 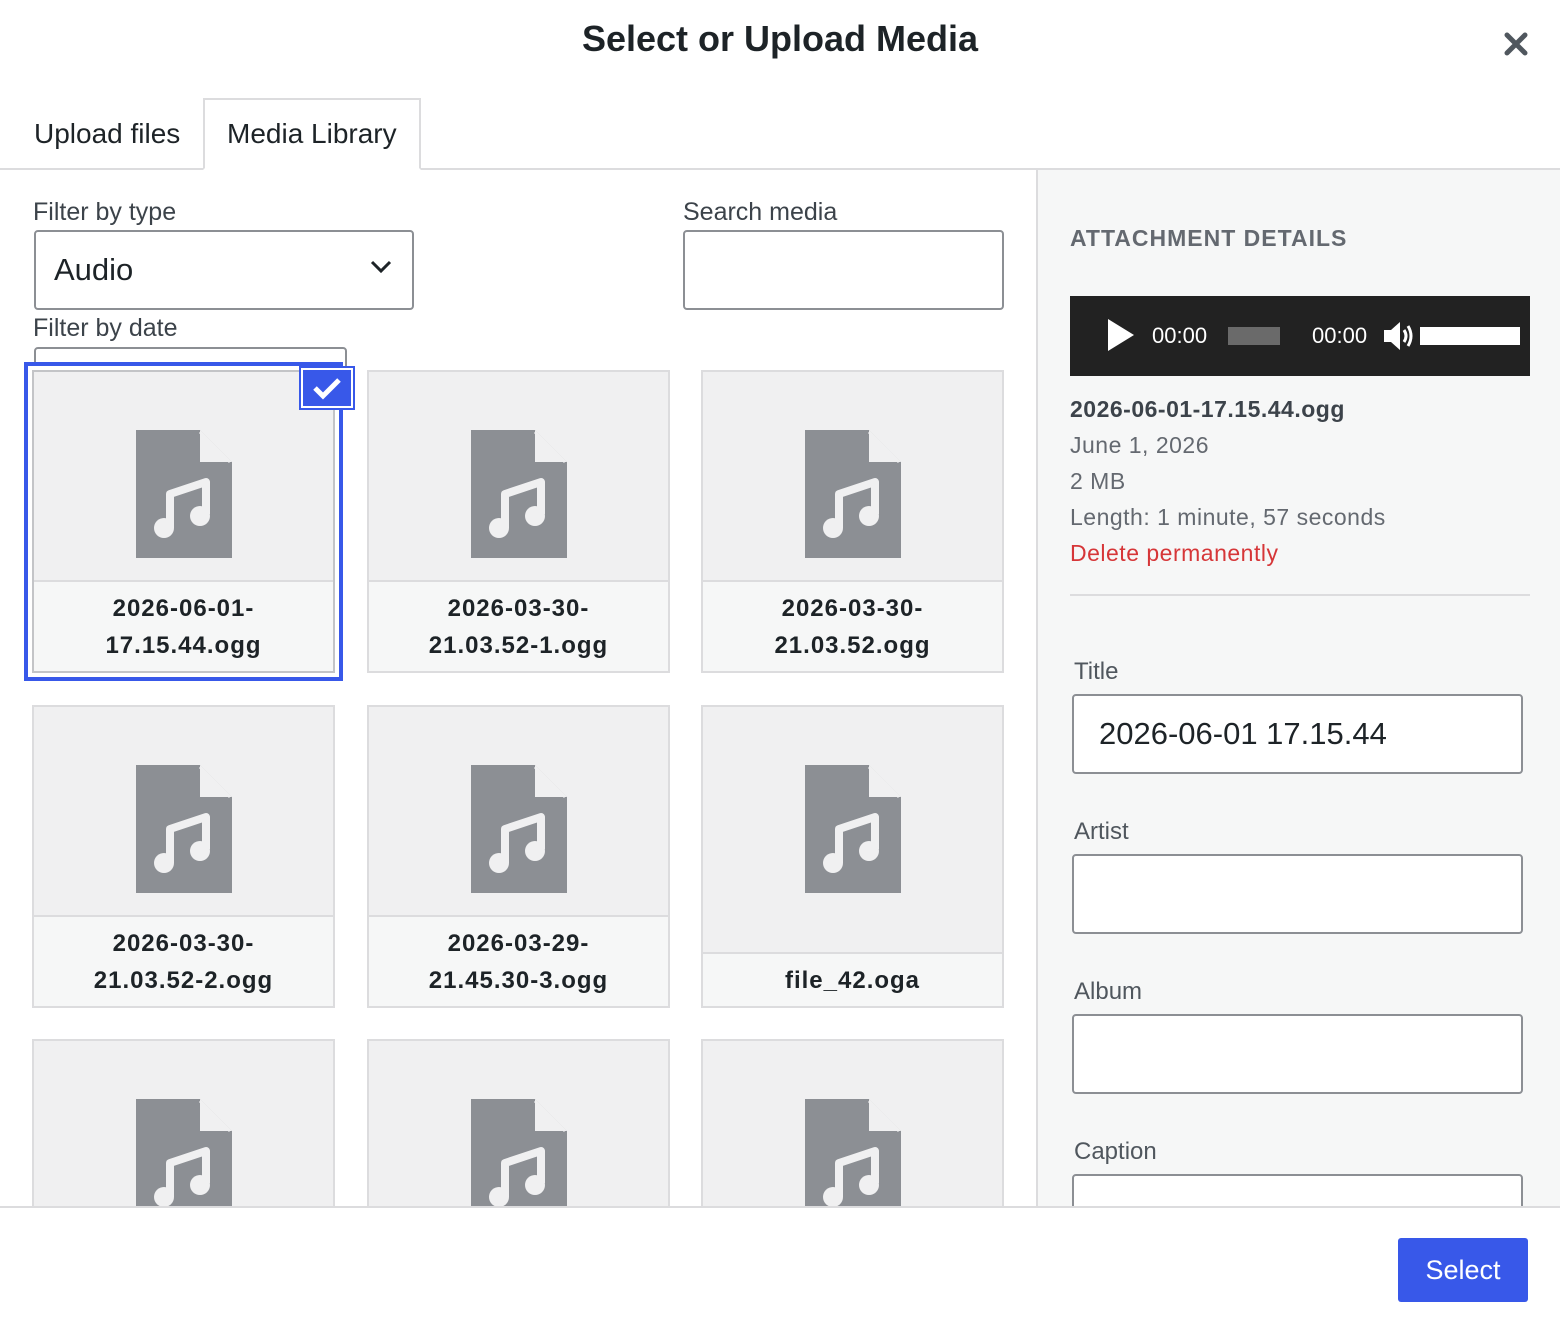 I want to click on delete-permanently-link: Delete permanently, so click(x=1174, y=553).